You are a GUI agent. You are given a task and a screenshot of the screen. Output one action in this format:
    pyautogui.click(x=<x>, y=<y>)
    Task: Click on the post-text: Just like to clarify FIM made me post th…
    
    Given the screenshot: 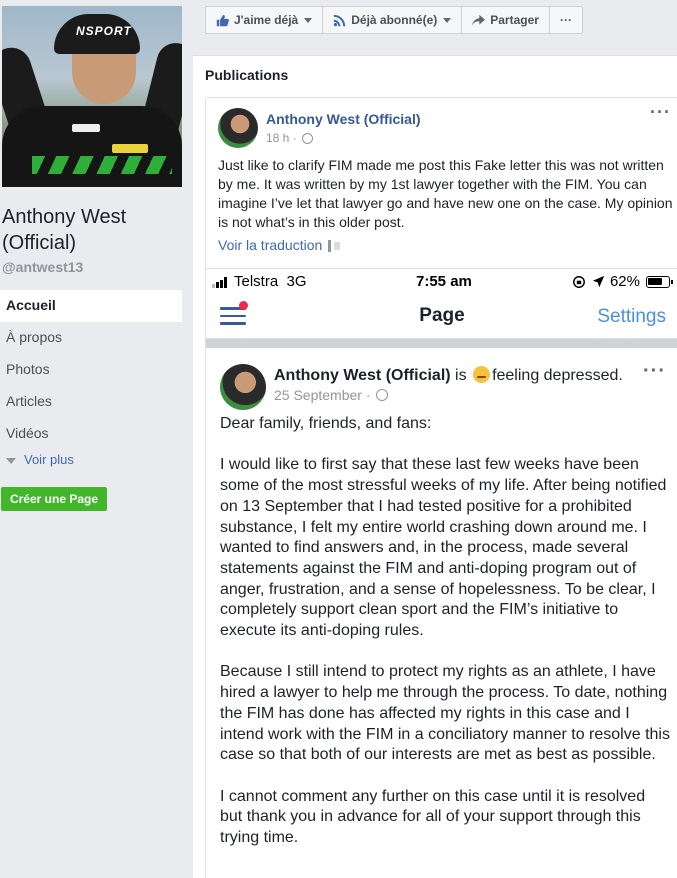 What is the action you would take?
    pyautogui.click(x=445, y=193)
    